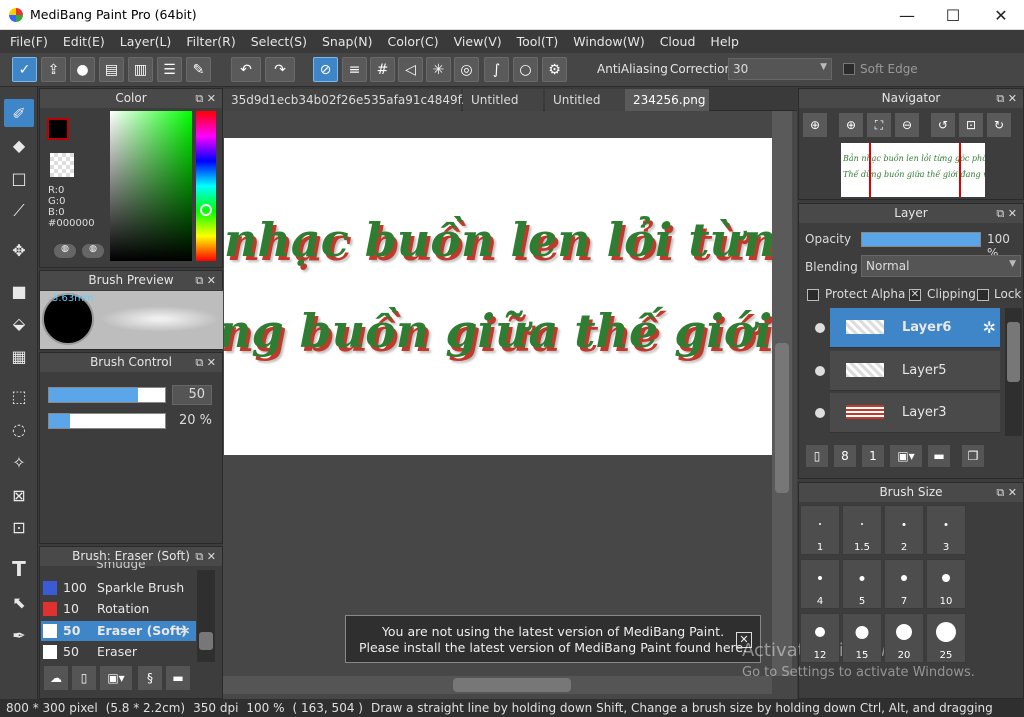 The image size is (1024, 717). Describe the element at coordinates (355, 100) in the screenshot. I see `tab-document-1: 35d9d1ecb34b02f26e535afa91c4849f.png` at that location.